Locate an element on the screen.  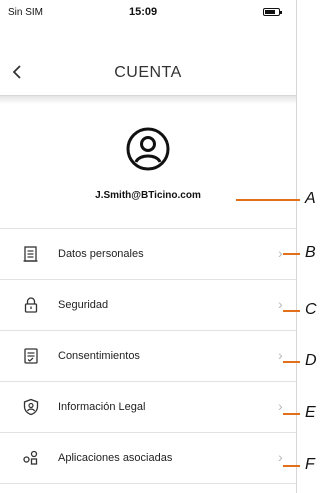
menu-item-consentimientos: Consentimientos › is located at coordinates (148, 356).